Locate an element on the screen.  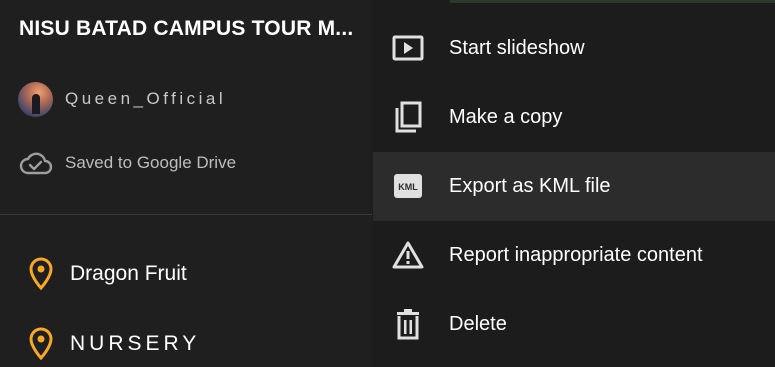
menu-item-label: Export as KML file is located at coordinates (530, 186).